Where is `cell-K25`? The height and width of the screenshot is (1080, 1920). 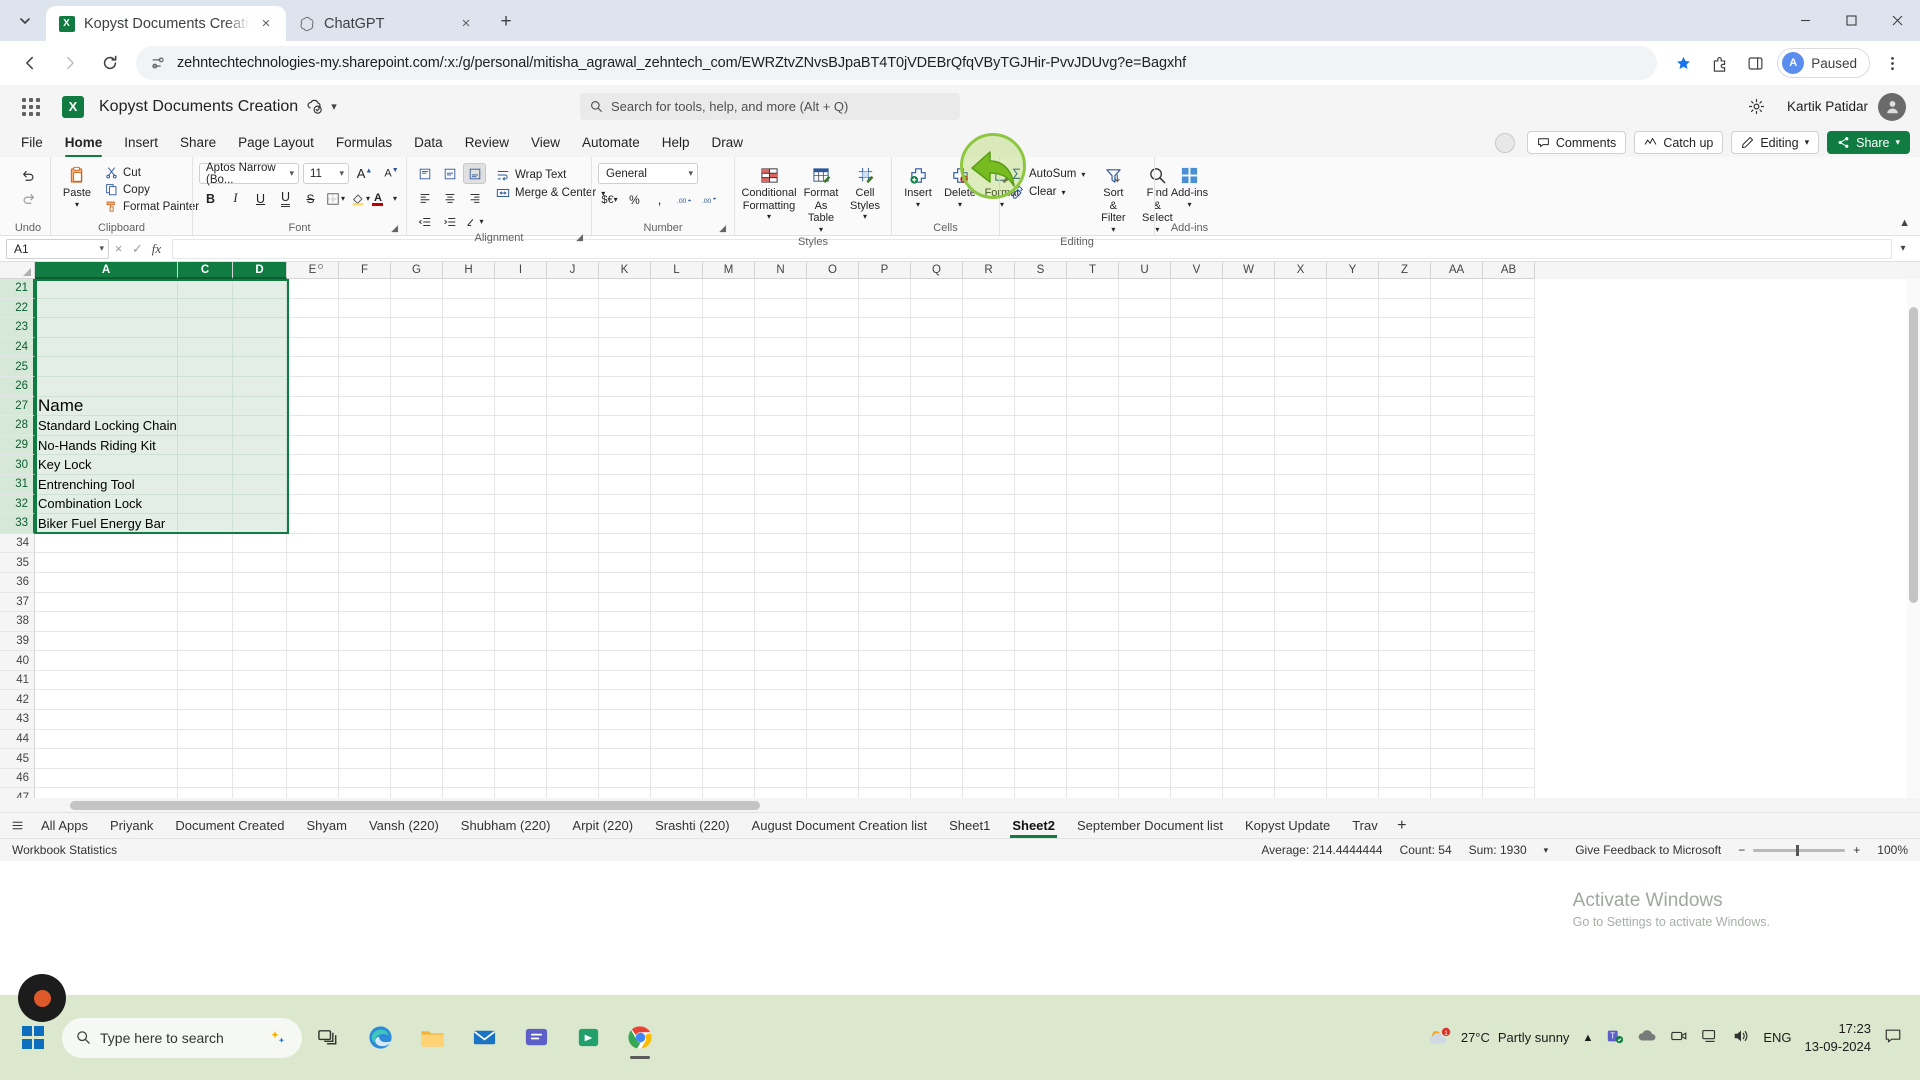 cell-K25 is located at coordinates (625, 367).